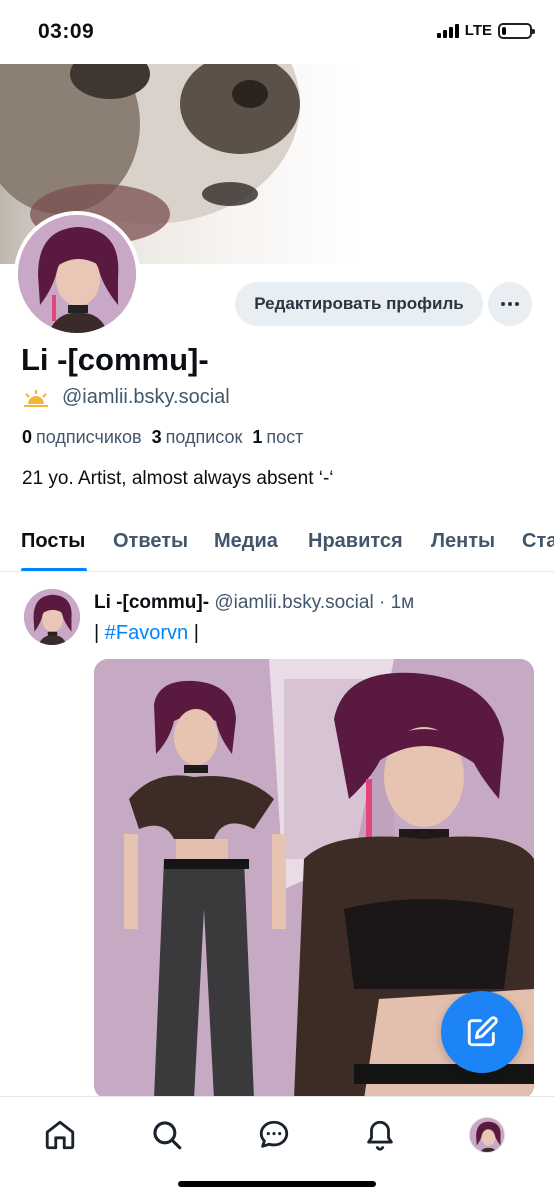  I want to click on posts-stat: 1 пост, so click(277, 437).